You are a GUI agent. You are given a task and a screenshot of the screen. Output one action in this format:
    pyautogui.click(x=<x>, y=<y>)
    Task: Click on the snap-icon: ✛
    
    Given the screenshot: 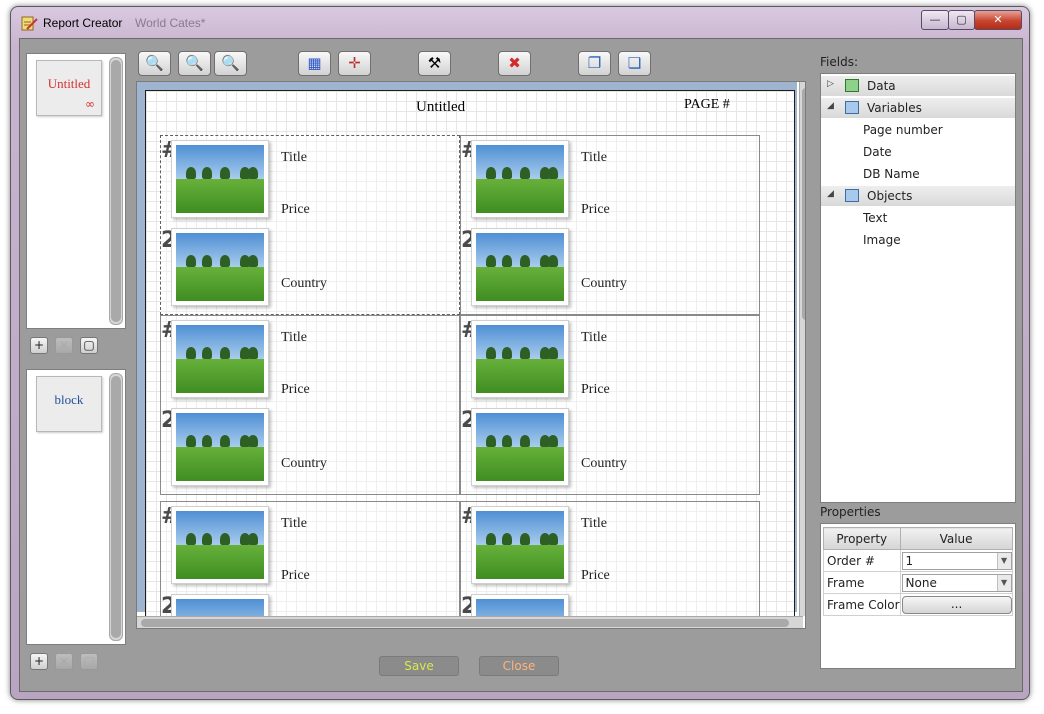 What is the action you would take?
    pyautogui.click(x=354, y=63)
    